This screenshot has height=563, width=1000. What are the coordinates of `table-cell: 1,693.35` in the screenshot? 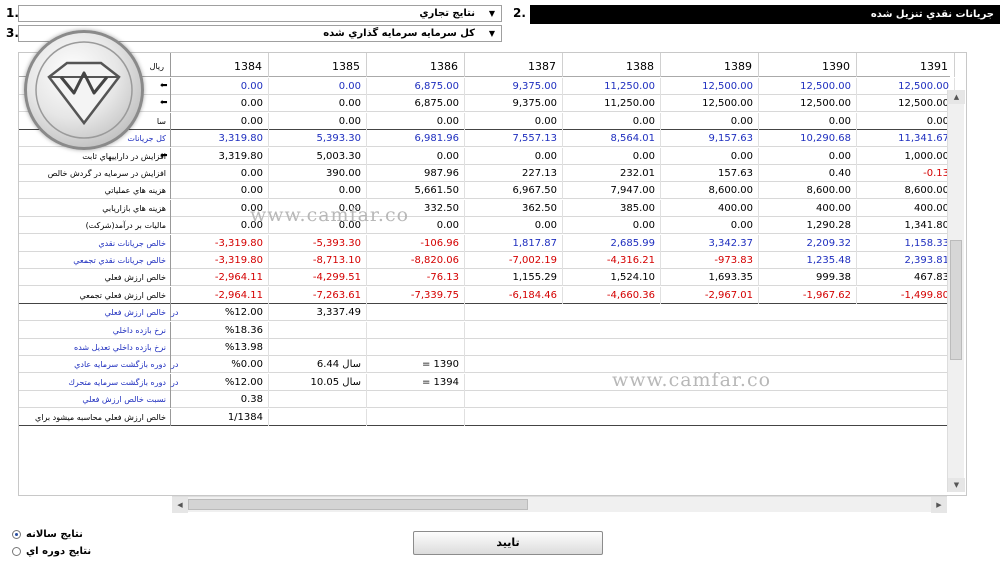 It's located at (710, 278).